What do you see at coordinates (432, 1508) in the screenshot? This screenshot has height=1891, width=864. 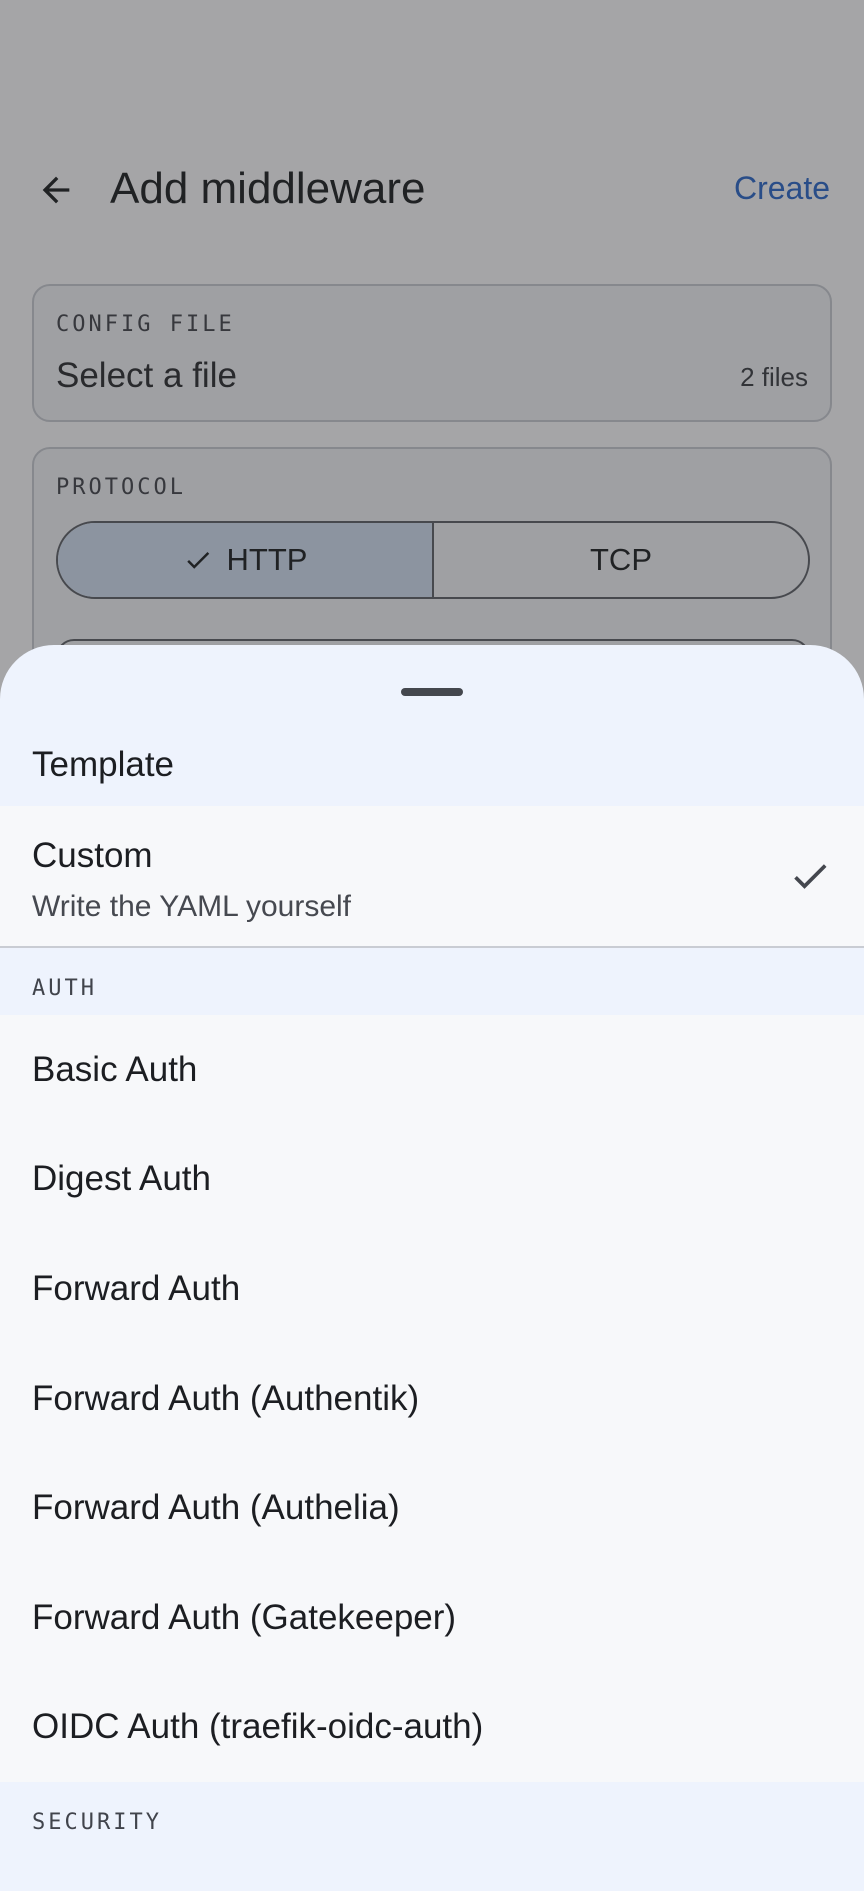 I see `template-option: Forward Auth (Authelia)` at bounding box center [432, 1508].